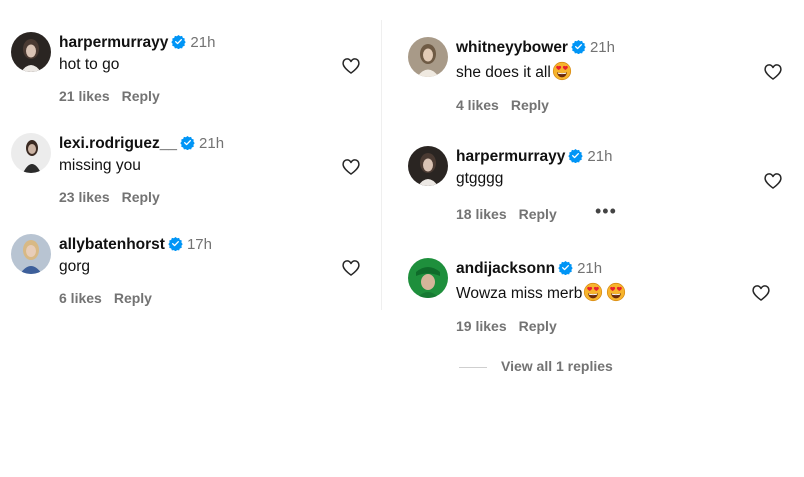 Image resolution: width=804 pixels, height=477 pixels. Describe the element at coordinates (481, 214) in the screenshot. I see `likes-count: 18 likes` at that location.